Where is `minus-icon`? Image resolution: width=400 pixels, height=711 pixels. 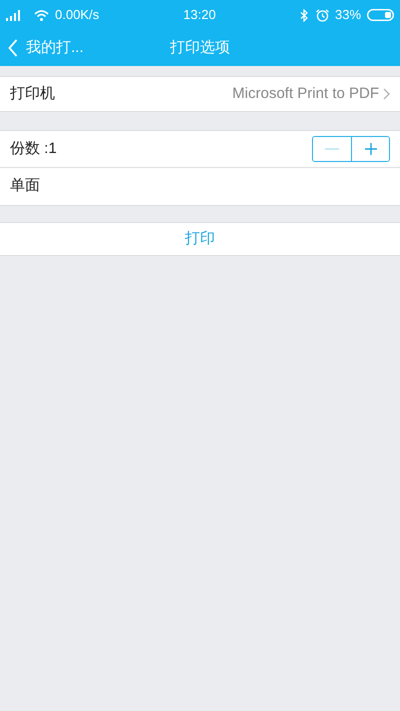
minus-icon is located at coordinates (332, 149).